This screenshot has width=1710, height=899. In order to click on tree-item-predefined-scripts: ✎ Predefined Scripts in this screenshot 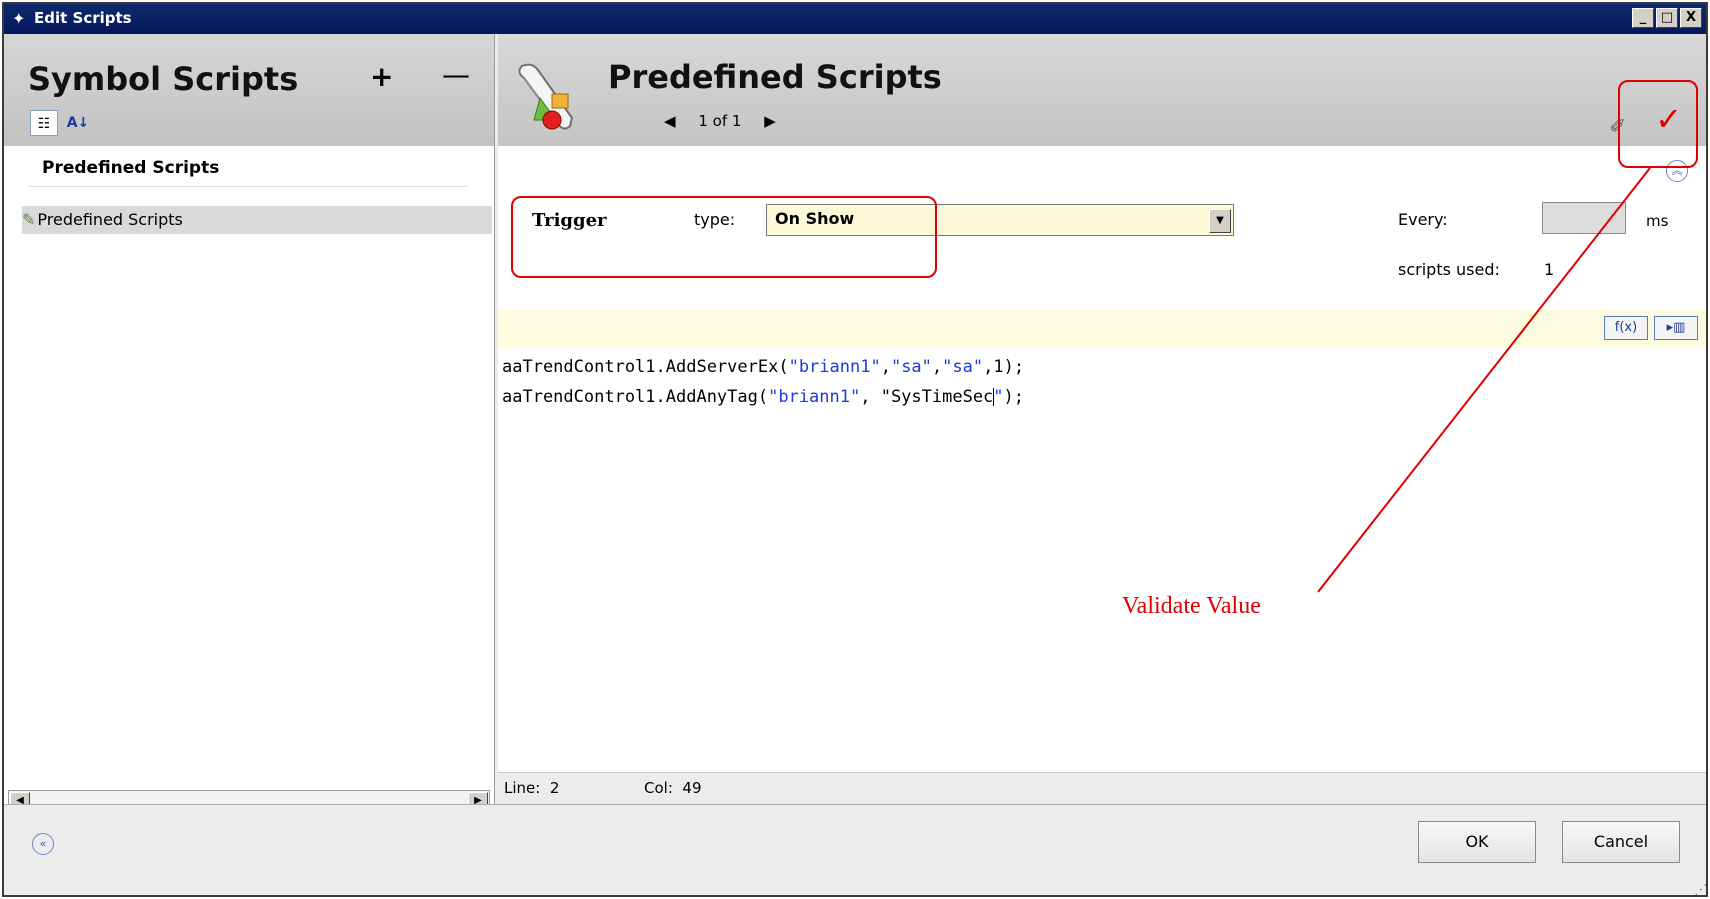, I will do `click(257, 220)`.